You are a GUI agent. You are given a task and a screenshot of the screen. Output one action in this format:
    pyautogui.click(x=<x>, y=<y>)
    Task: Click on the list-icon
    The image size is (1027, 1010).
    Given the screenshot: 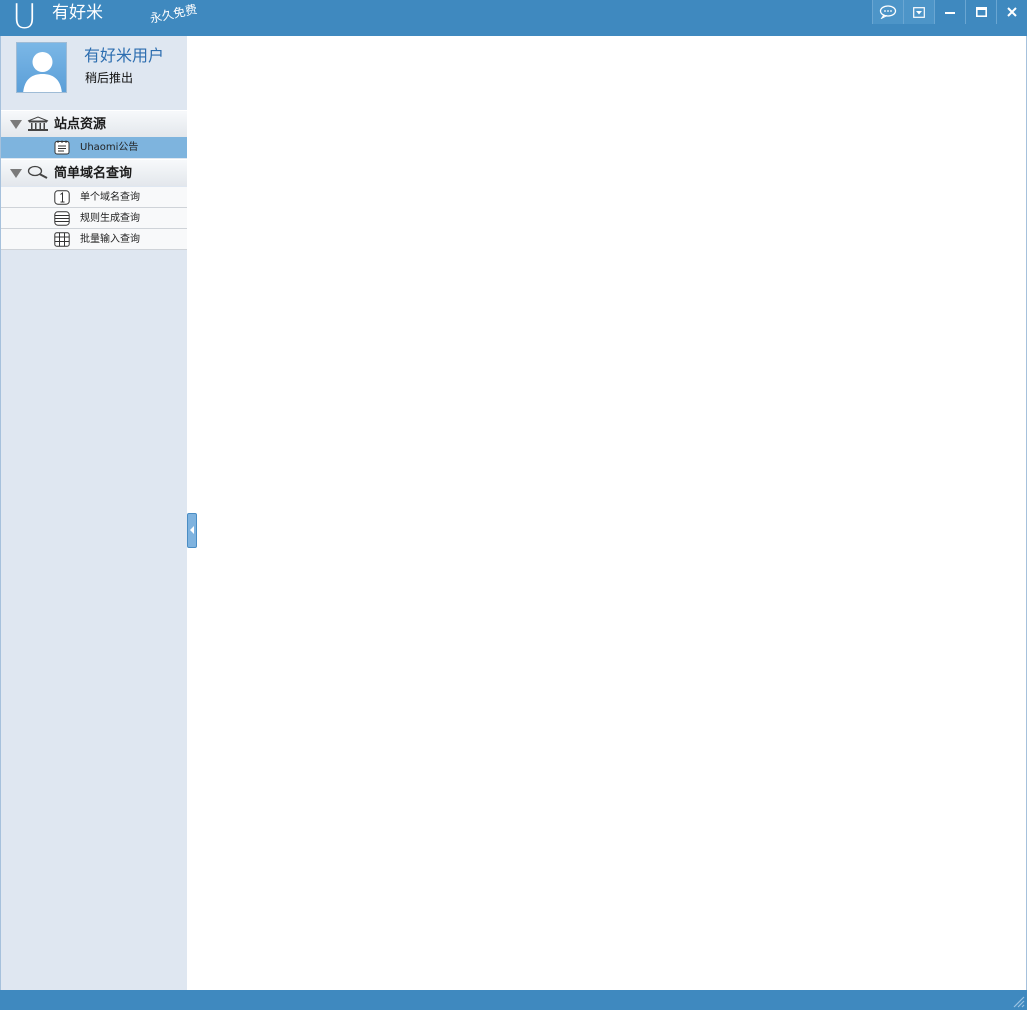 What is the action you would take?
    pyautogui.click(x=62, y=218)
    